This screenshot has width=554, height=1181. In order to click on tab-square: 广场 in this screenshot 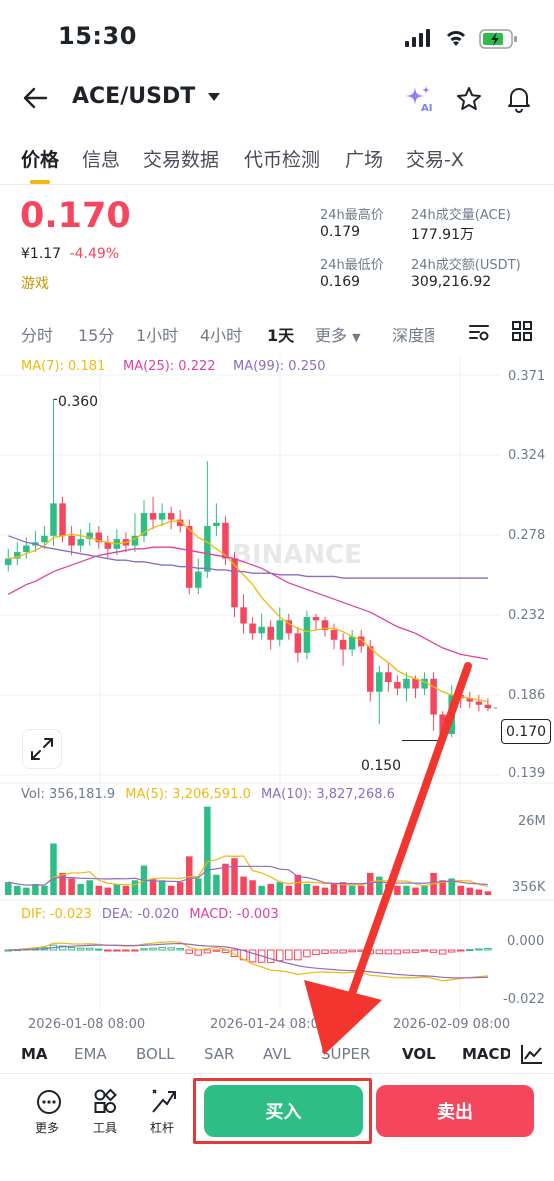, I will do `click(364, 158)`.